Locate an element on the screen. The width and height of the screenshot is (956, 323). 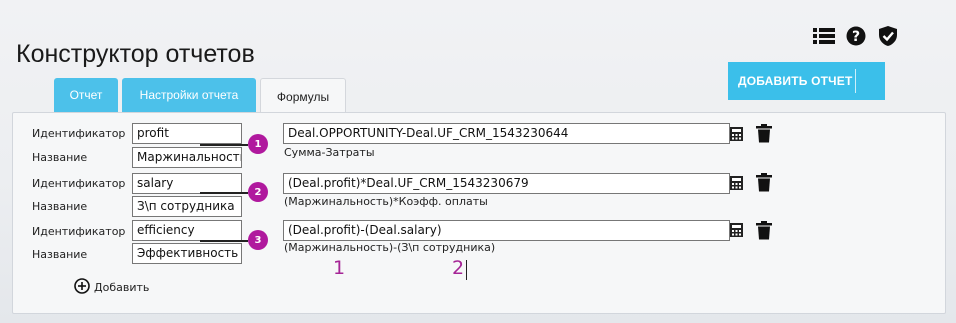
annotation-marker: 2 is located at coordinates (458, 268).